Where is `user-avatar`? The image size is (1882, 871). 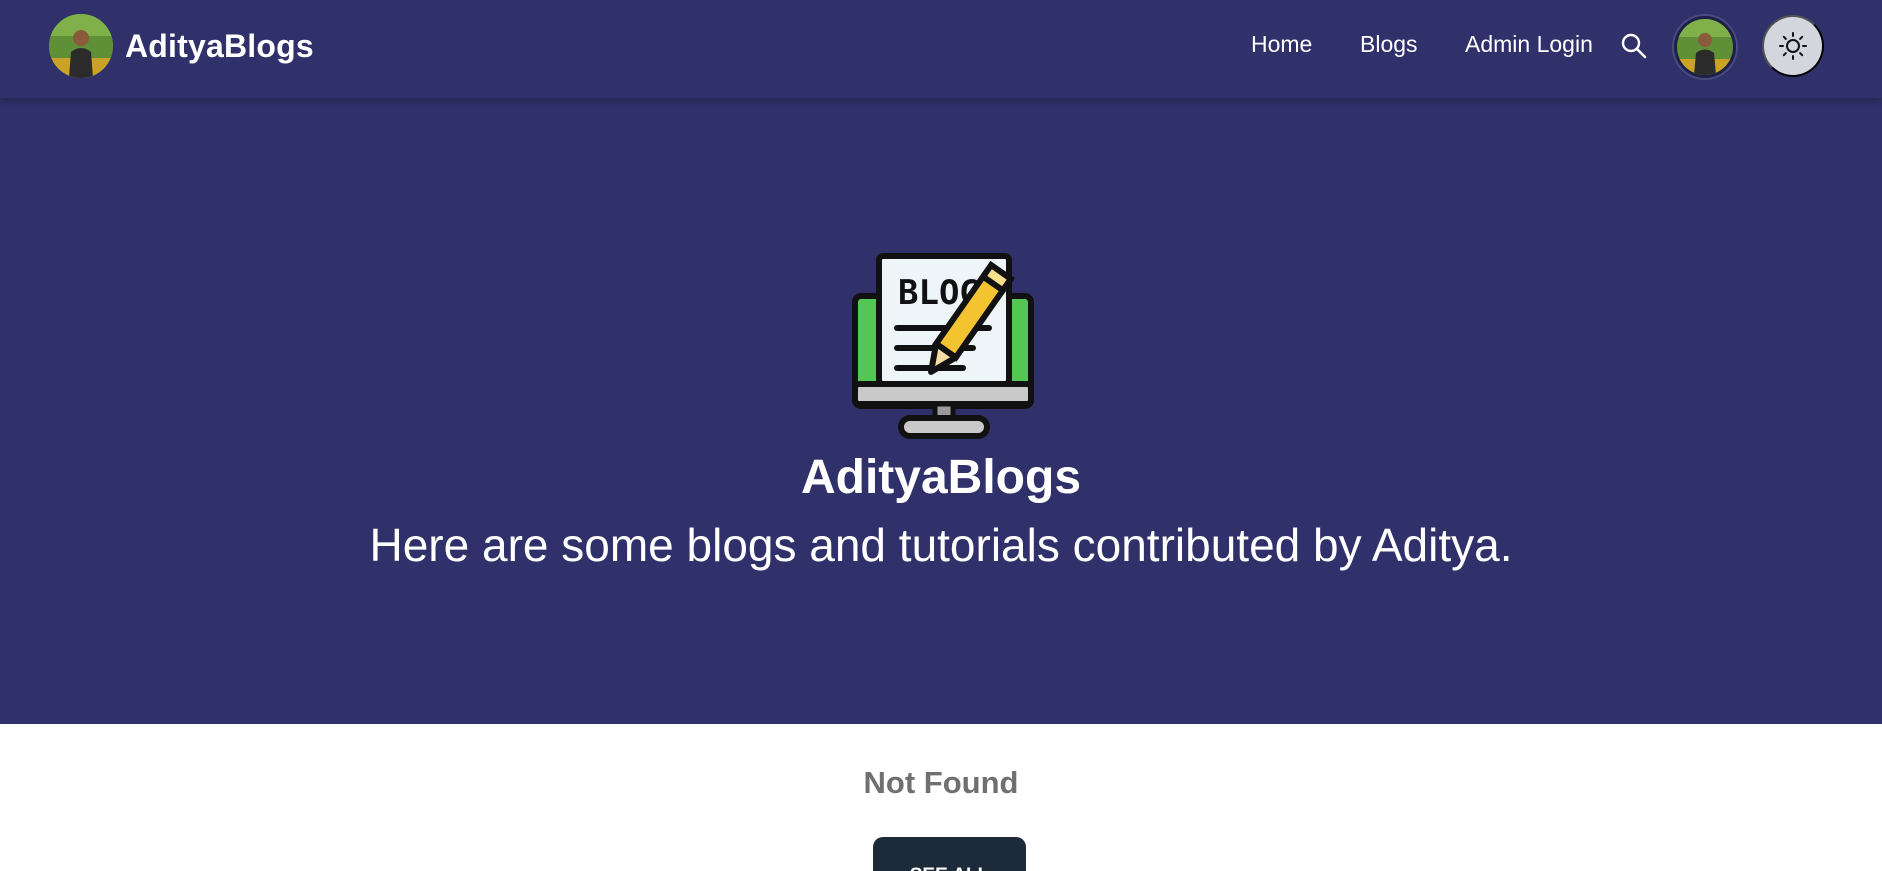 user-avatar is located at coordinates (1705, 47).